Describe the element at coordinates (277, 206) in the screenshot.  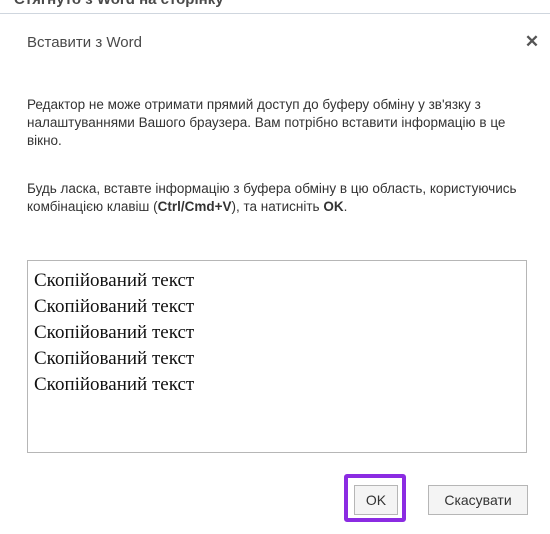
I see `message-text: ), та натисніть` at that location.